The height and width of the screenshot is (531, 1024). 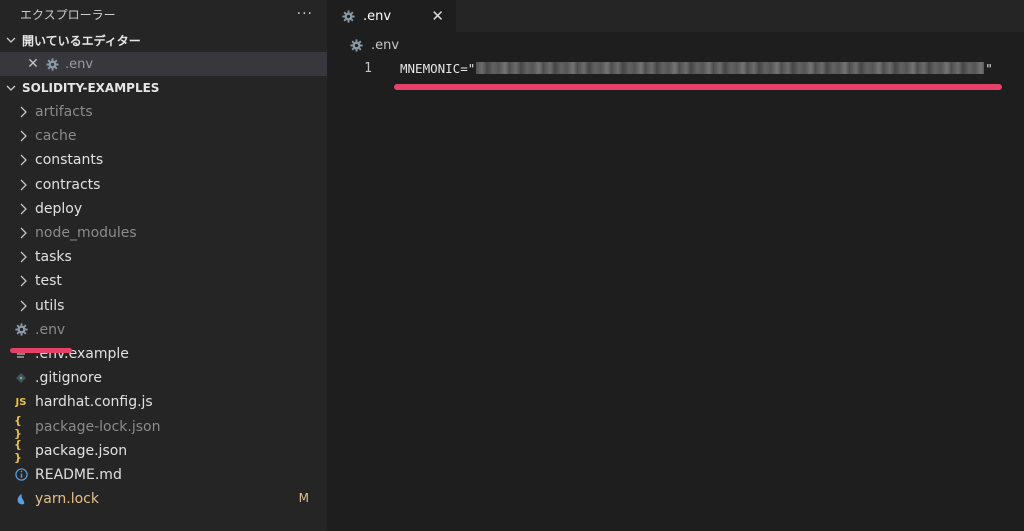 What do you see at coordinates (50, 305) in the screenshot?
I see `folder-label: utils` at bounding box center [50, 305].